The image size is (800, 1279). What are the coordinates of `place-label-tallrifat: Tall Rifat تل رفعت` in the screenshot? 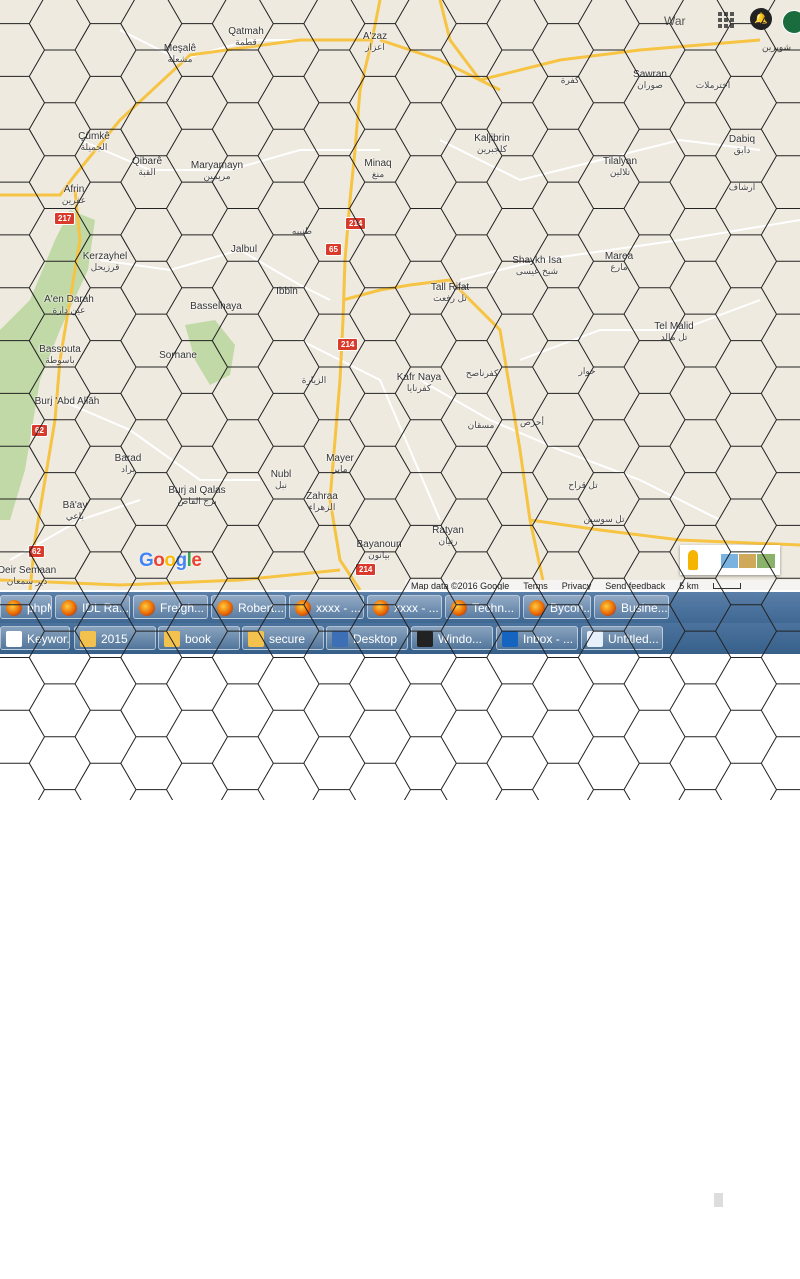 It's located at (450, 293).